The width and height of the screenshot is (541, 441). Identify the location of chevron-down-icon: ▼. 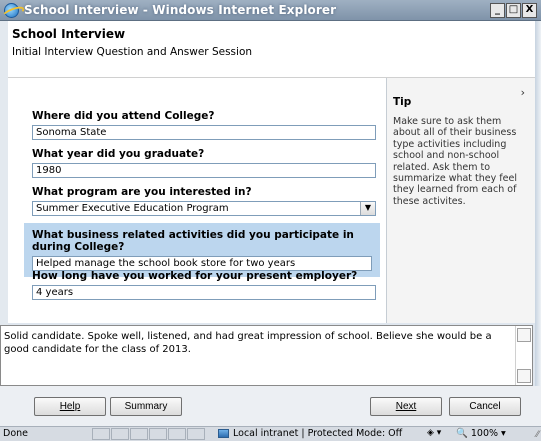
(367, 208).